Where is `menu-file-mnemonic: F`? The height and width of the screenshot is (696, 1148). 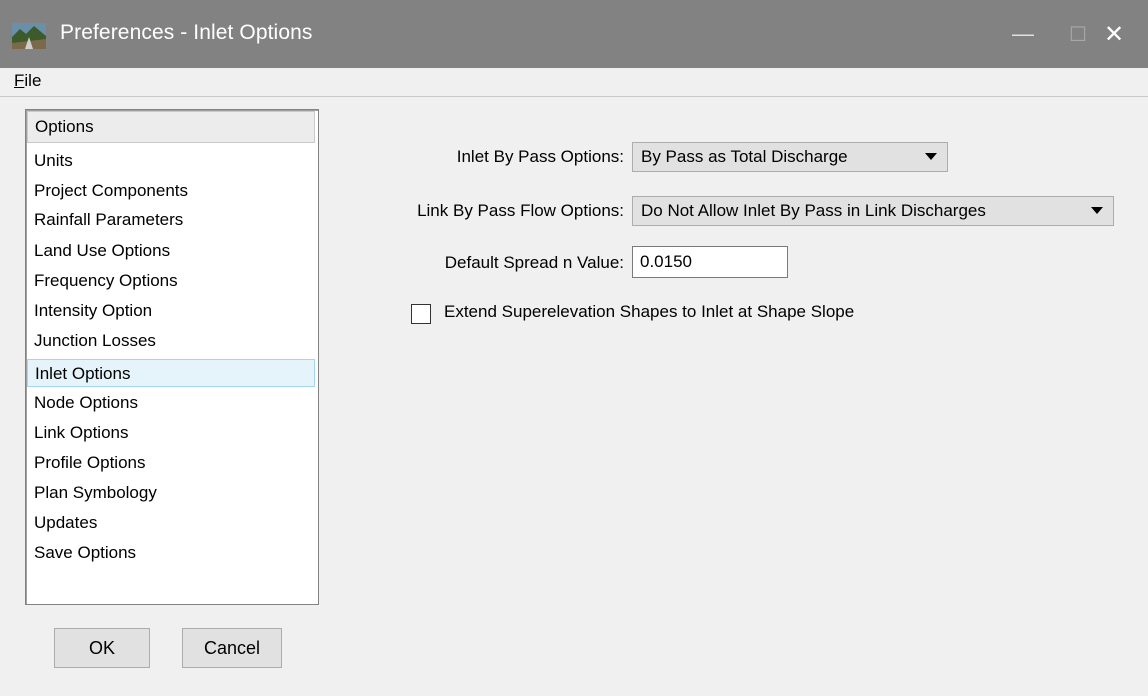
menu-file-mnemonic: F is located at coordinates (19, 80).